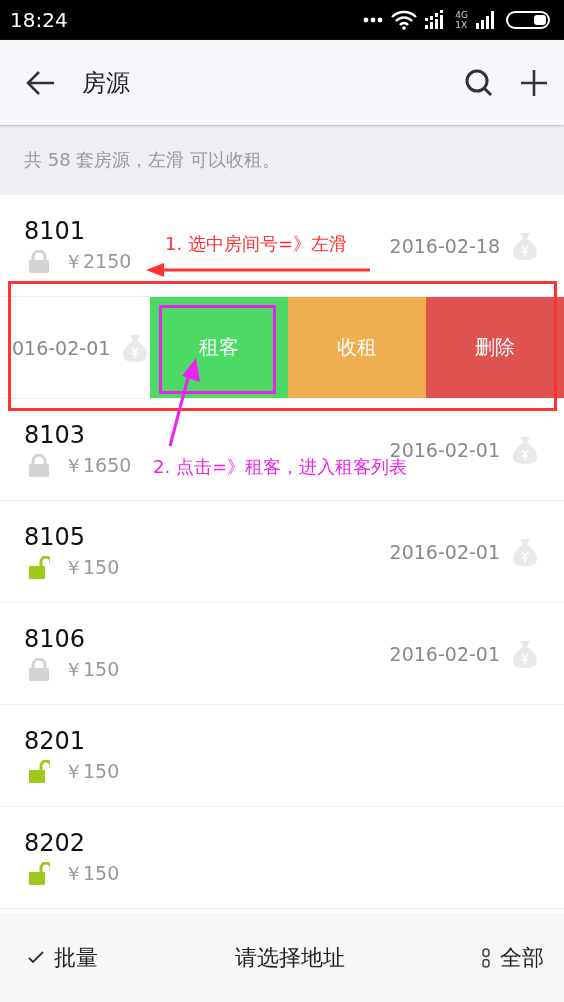  I want to click on batch-button: 批量, so click(63, 957).